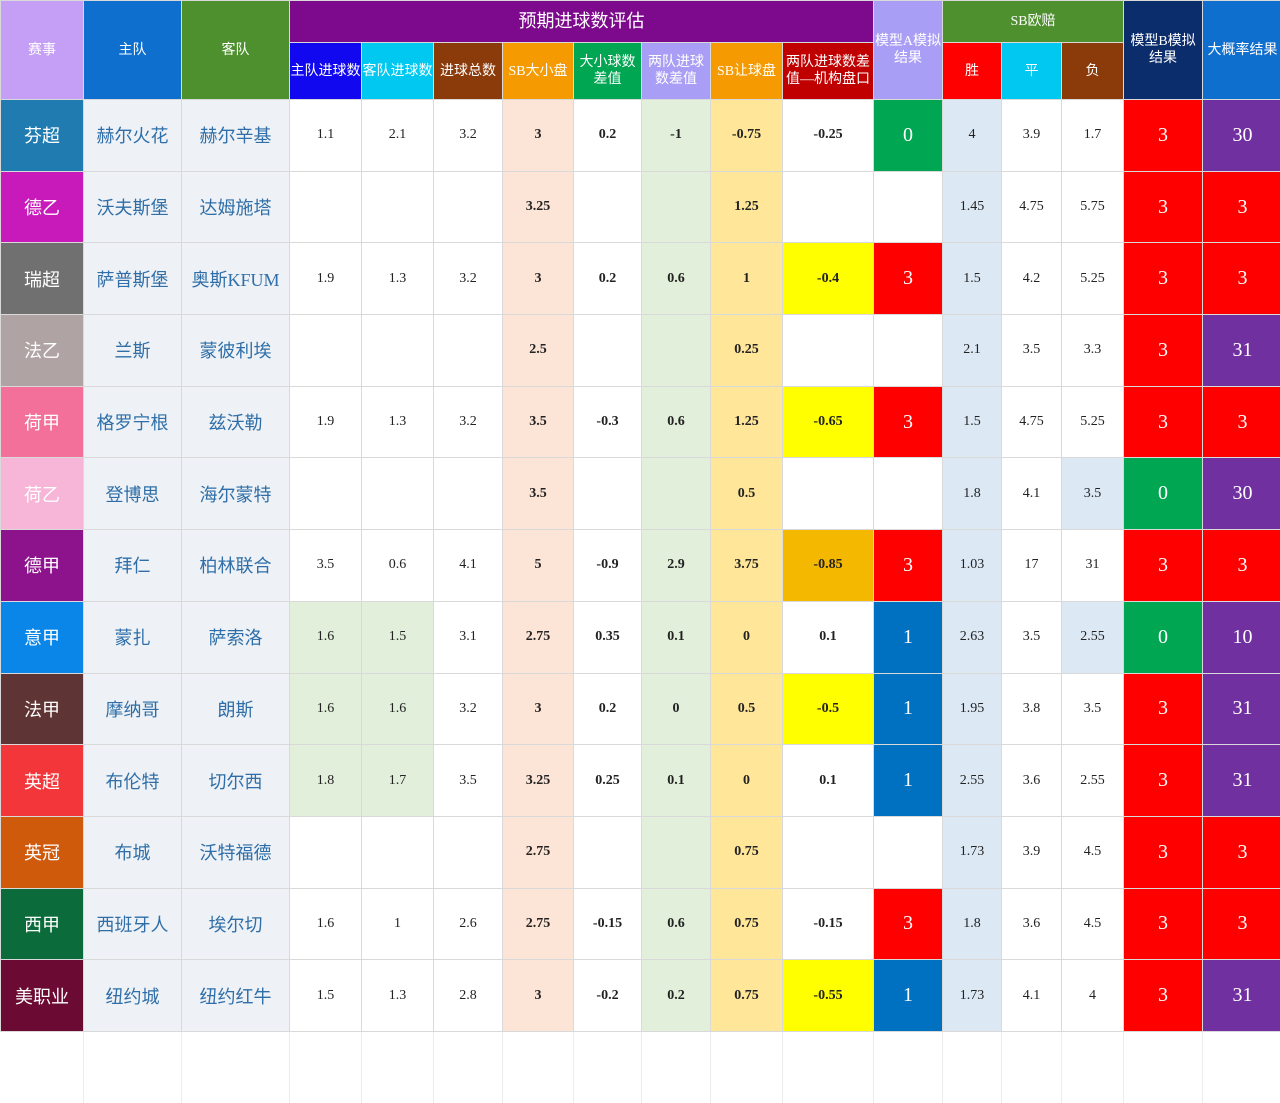  Describe the element at coordinates (972, 422) in the screenshot. I see `odds-win-cell: 1.5` at that location.